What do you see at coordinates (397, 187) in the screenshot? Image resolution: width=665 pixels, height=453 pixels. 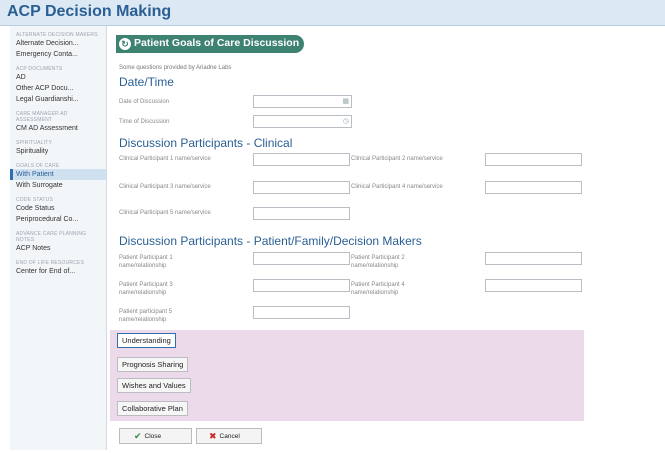 I see `clinical-participant-4-label: Clinical Participant 4 name/service` at bounding box center [397, 187].